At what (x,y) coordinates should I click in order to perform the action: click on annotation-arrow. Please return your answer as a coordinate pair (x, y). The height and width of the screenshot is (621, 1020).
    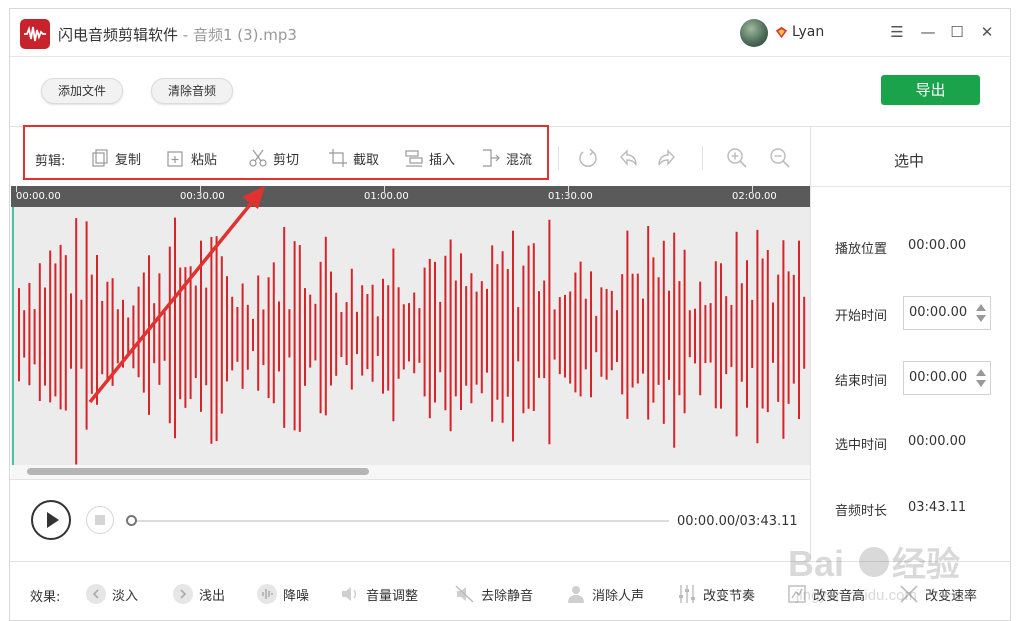
    Looking at the image, I should click on (176, 295).